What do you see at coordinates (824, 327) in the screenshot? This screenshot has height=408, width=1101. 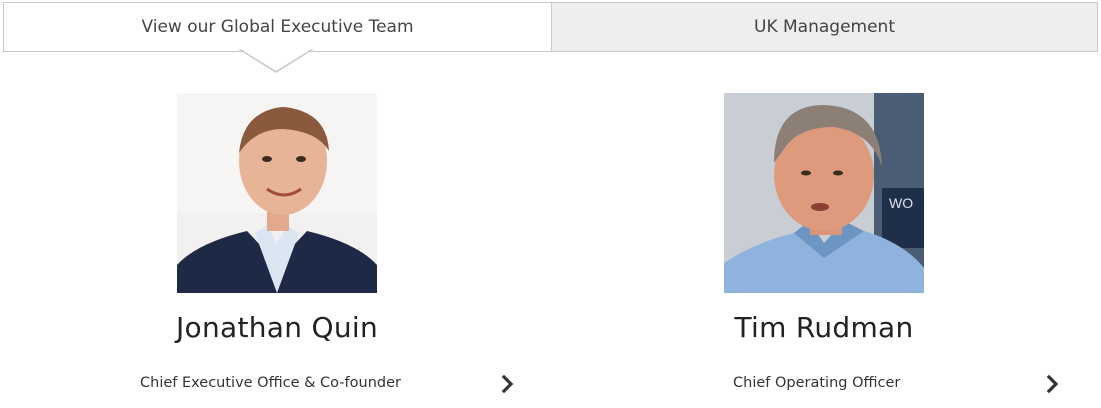 I see `member-name: Tim Rudman` at bounding box center [824, 327].